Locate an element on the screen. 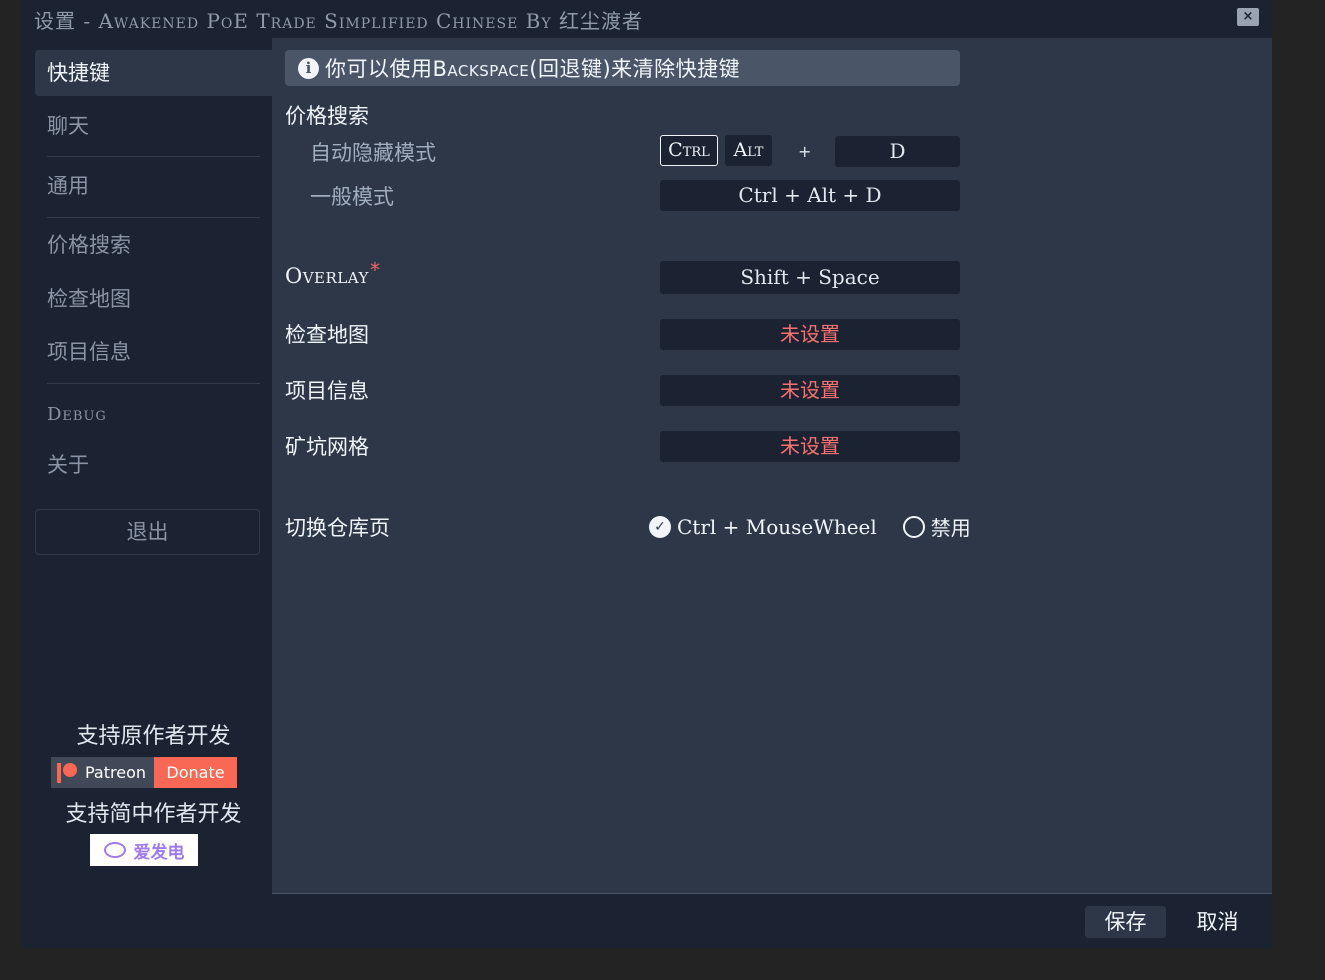 Image resolution: width=1325 pixels, height=980 pixels. exit-button: 退出 is located at coordinates (147, 532).